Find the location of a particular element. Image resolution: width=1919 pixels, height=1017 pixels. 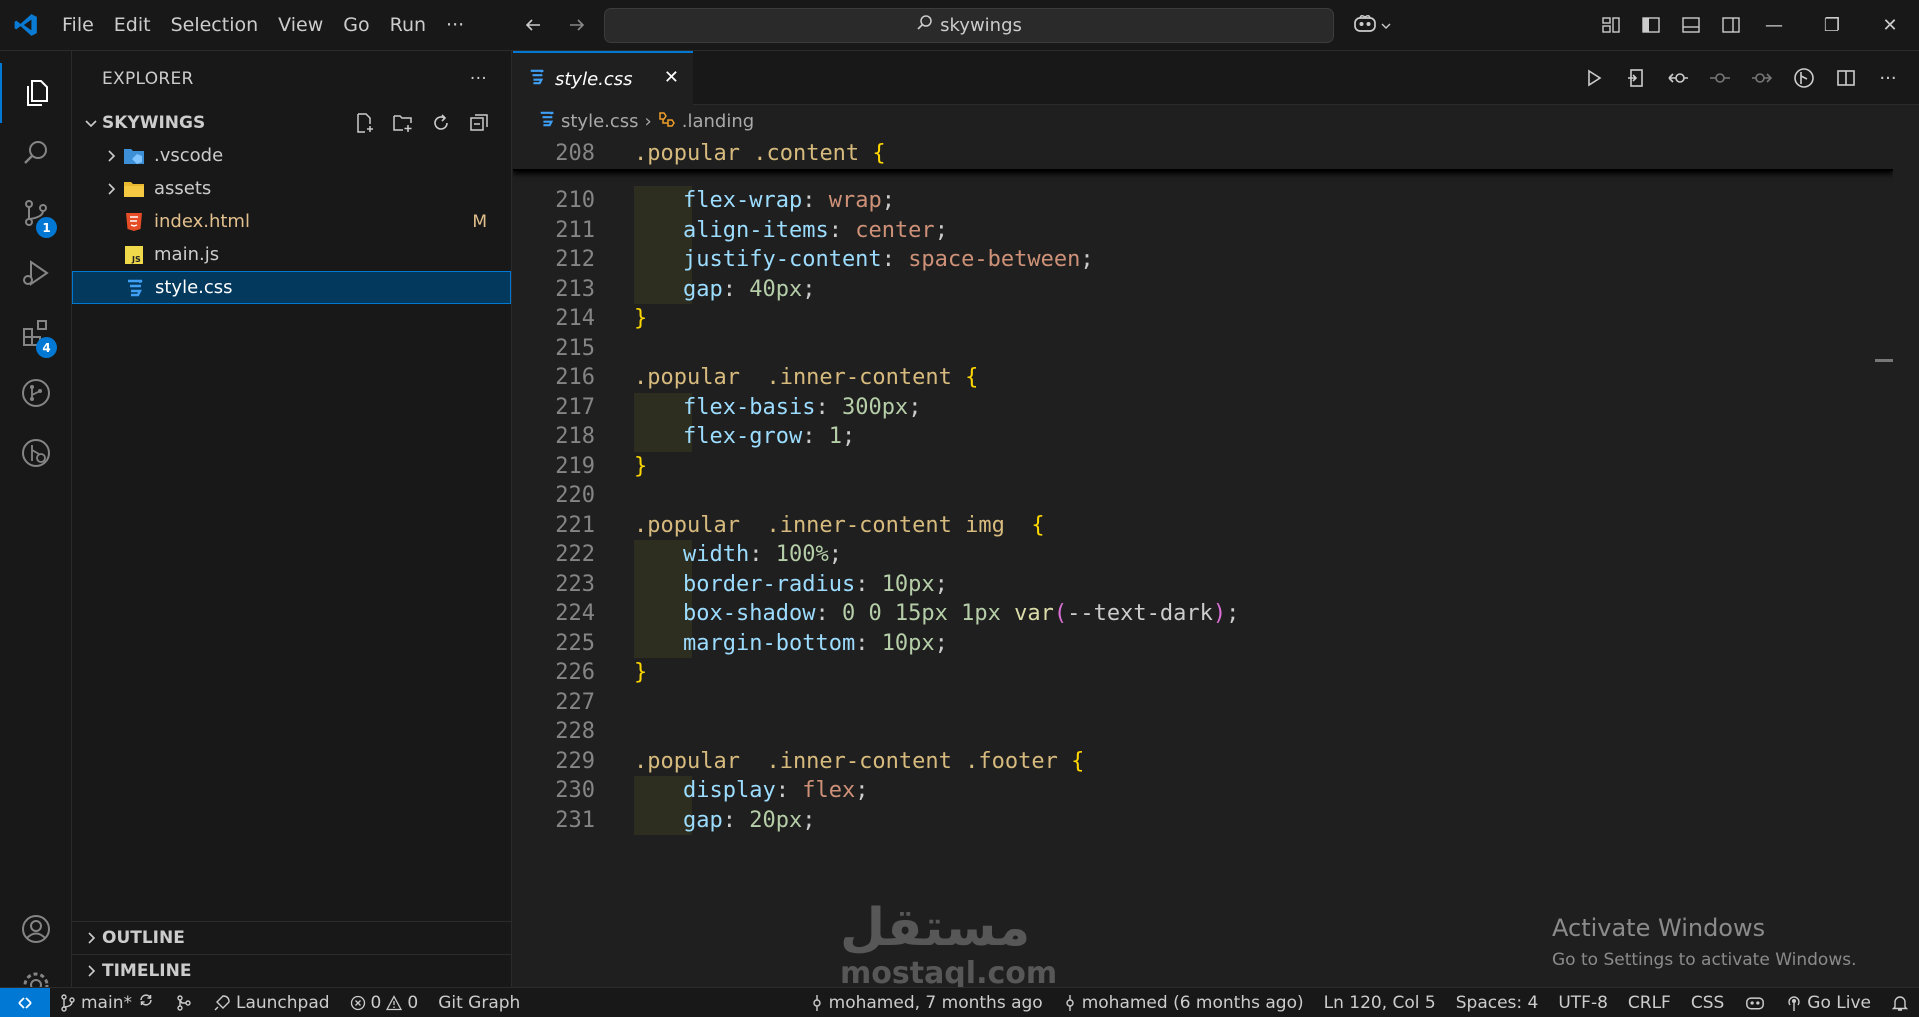

tree-file-main-js: JS main.js is located at coordinates (291, 254).